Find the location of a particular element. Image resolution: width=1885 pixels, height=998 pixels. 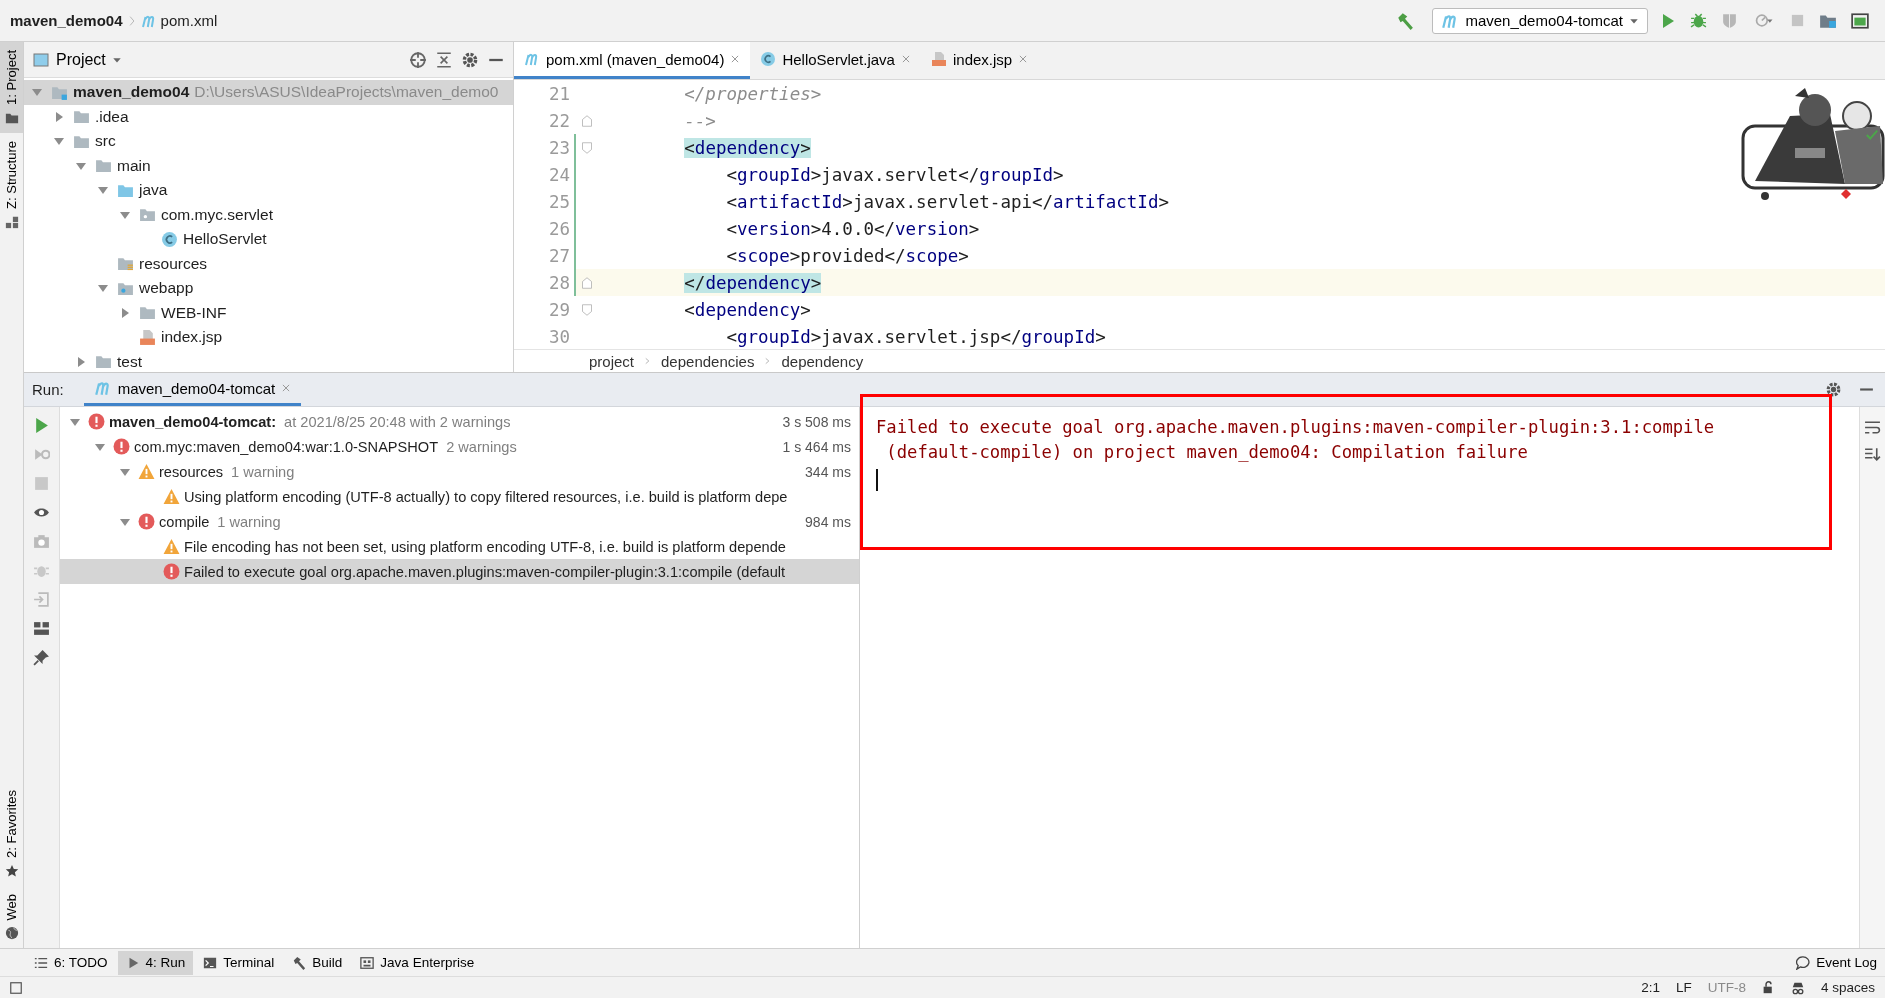

tree-item: com.myc:maven_demo04:war:1.0-SNAPSHOT 2 warnings 1 s 464 ms is located at coordinates (459, 446).